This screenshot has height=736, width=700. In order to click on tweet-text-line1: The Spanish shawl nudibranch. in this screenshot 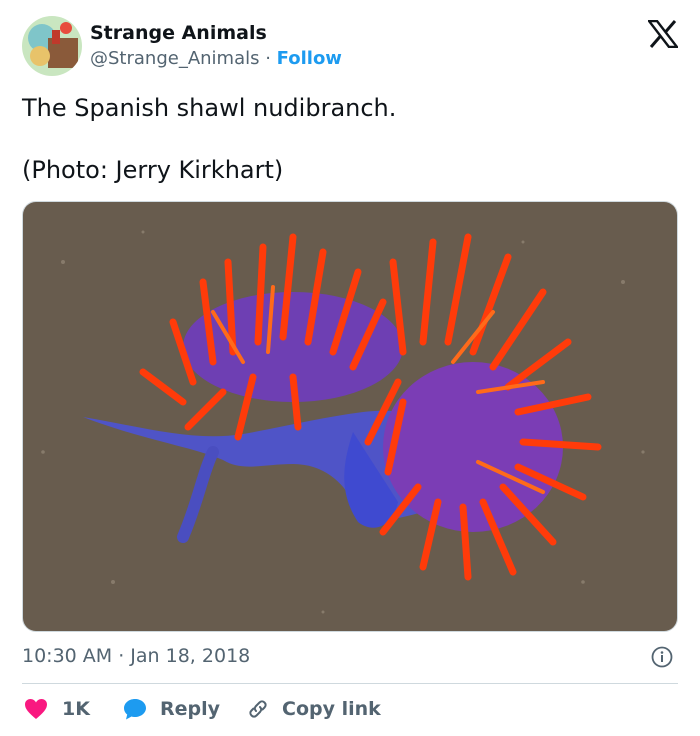, I will do `click(209, 108)`.